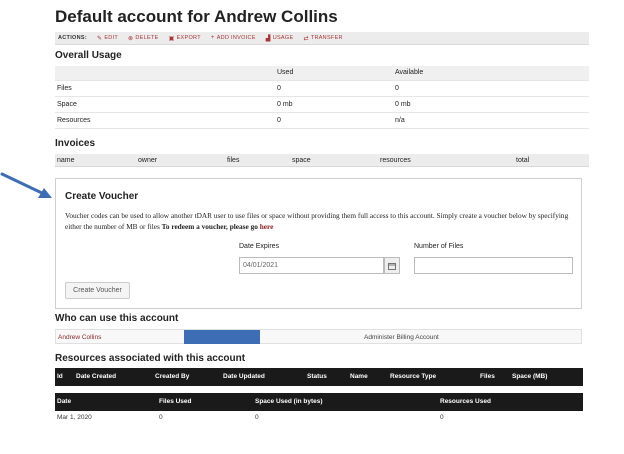 The width and height of the screenshot is (624, 454). What do you see at coordinates (322, 120) in the screenshot?
I see `table-row: Resources 0 n/a` at bounding box center [322, 120].